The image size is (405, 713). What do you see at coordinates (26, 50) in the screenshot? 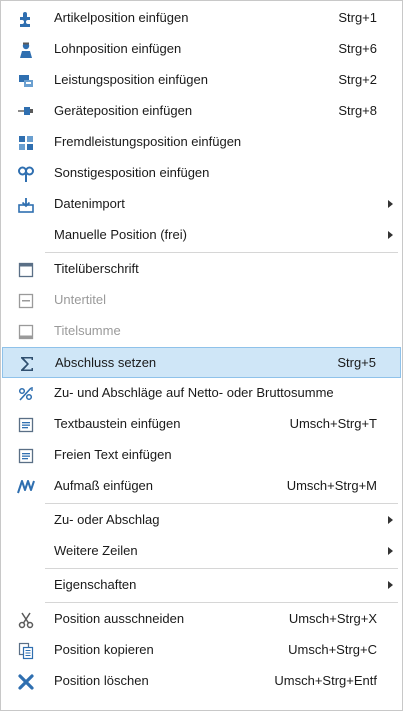
I see `worker-icon` at bounding box center [26, 50].